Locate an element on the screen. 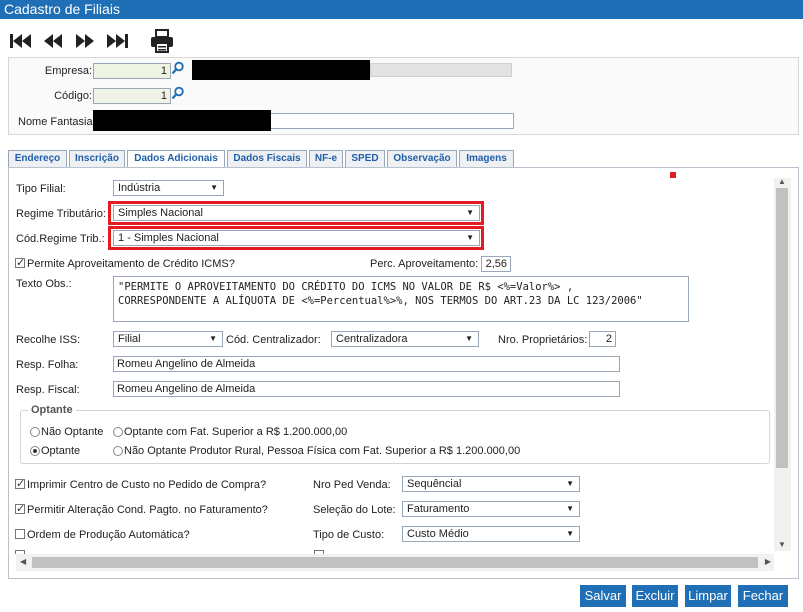  first-record-icon is located at coordinates (21, 41).